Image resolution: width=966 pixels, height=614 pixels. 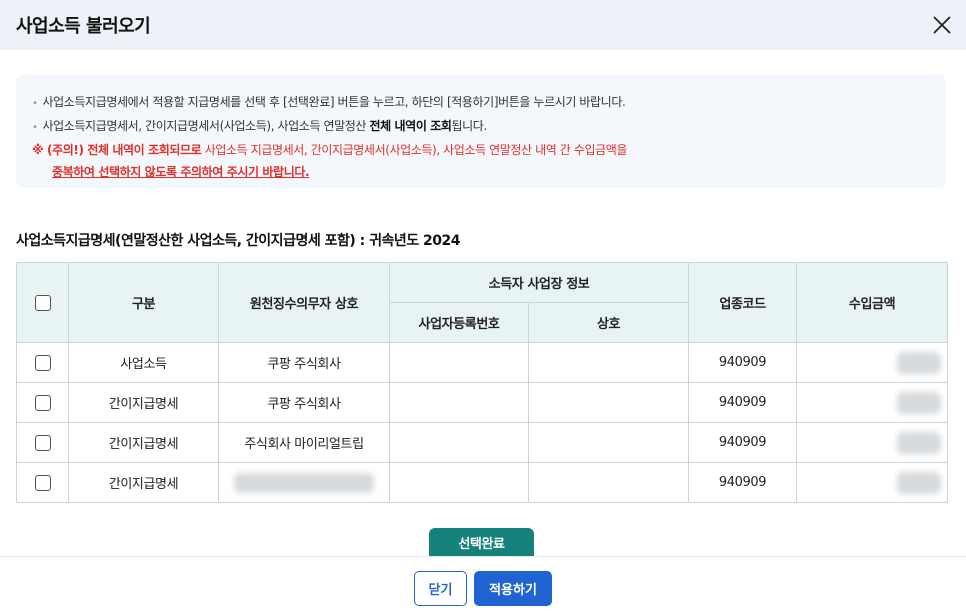 I want to click on table-row: 간이지급명세 쿠팡 주식회사 940909, so click(x=482, y=402).